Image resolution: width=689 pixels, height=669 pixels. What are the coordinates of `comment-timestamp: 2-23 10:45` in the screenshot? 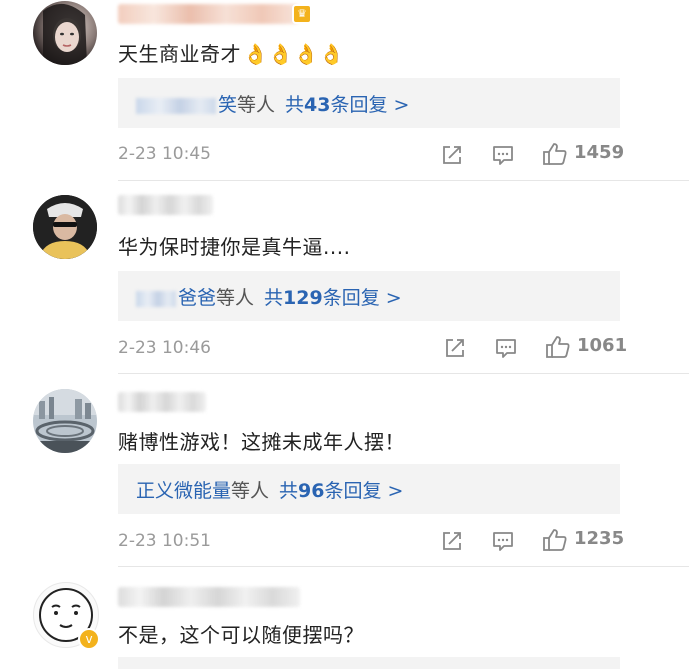 It's located at (164, 154).